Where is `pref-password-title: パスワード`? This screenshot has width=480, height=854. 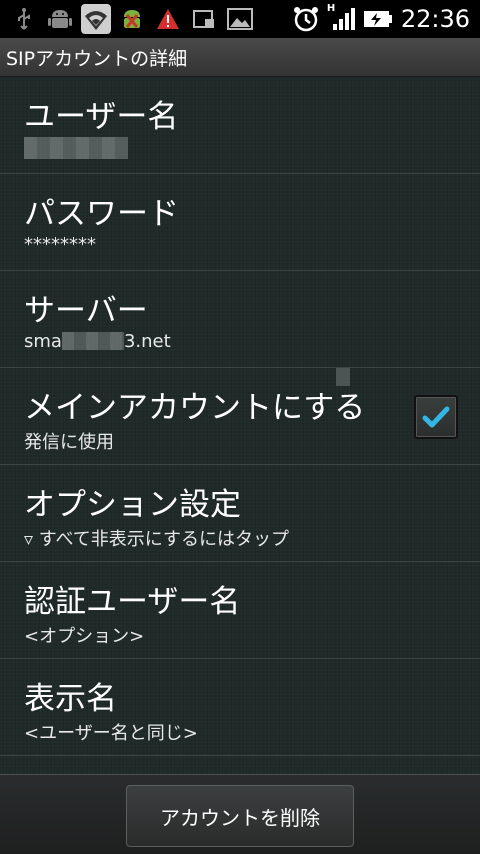 pref-password-title: パスワード is located at coordinates (101, 214).